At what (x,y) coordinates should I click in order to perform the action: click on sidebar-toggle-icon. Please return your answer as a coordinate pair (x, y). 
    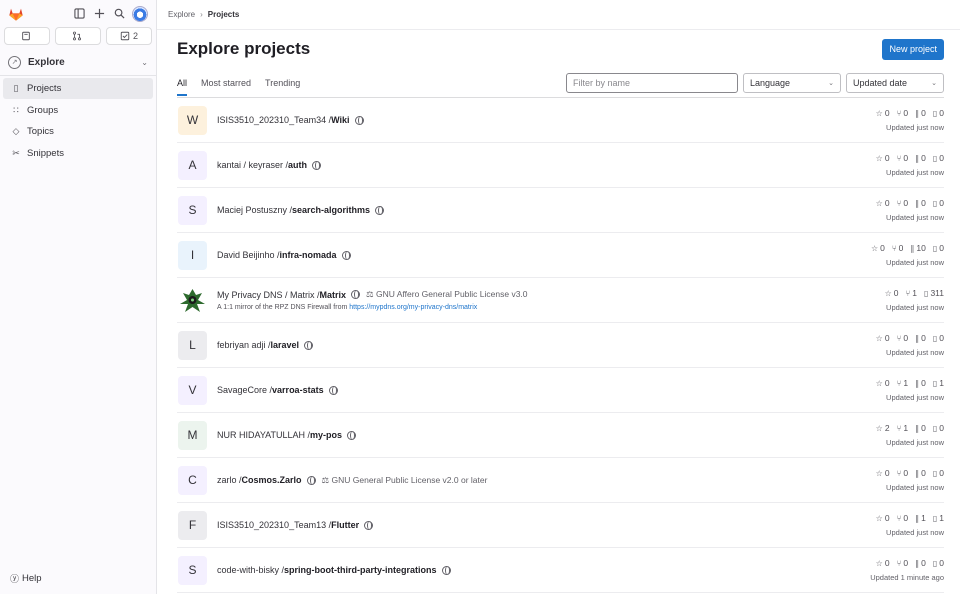
    Looking at the image, I should click on (79, 14).